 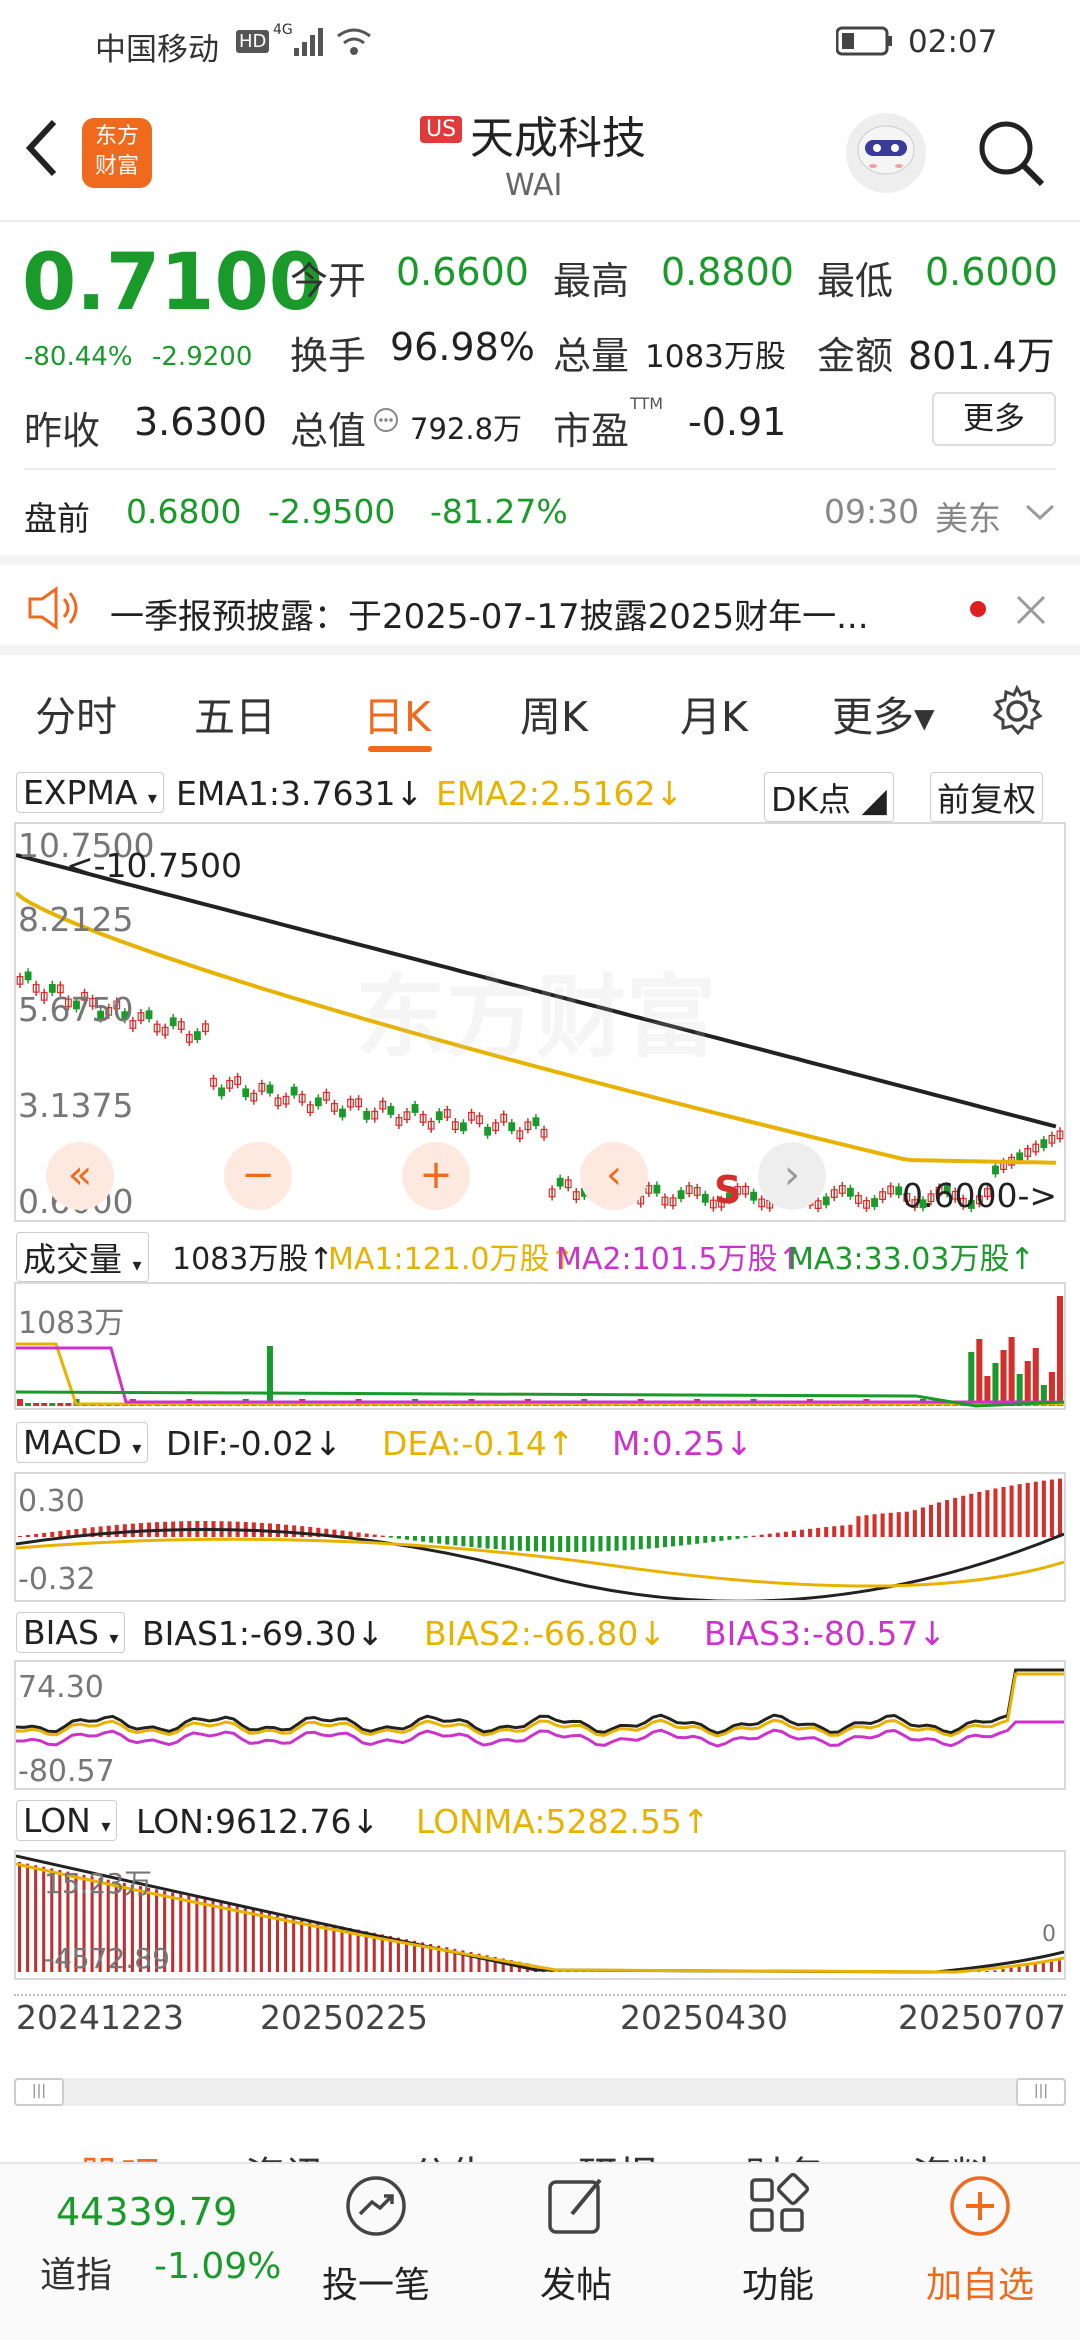 What do you see at coordinates (436, 1176) in the screenshot?
I see `zoom-in-button: +` at bounding box center [436, 1176].